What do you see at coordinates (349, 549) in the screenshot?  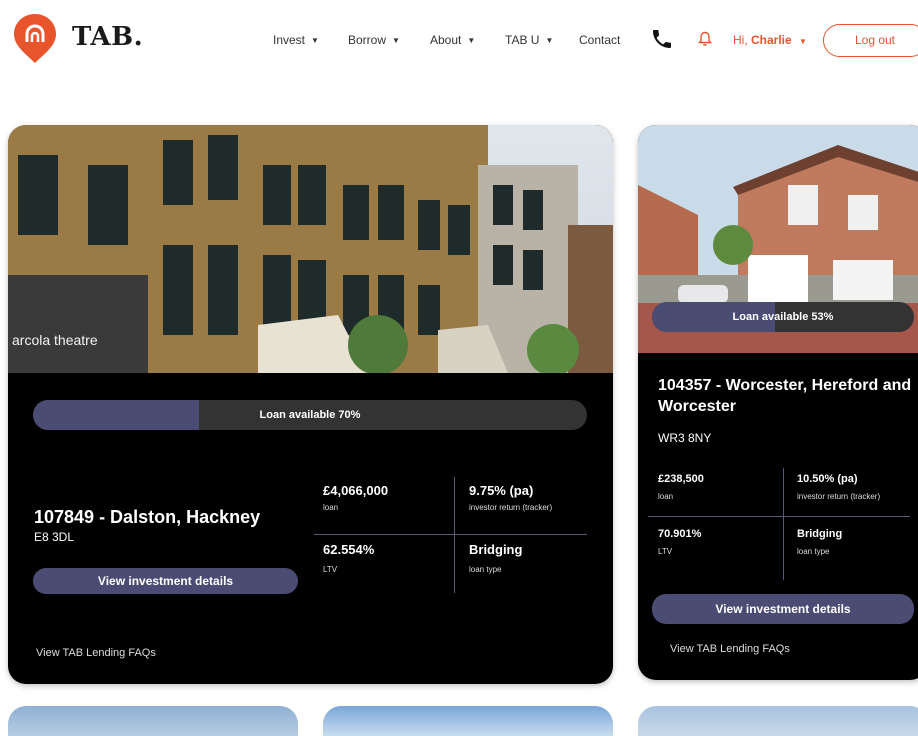 I see `ltv-value: 62.554%` at bounding box center [349, 549].